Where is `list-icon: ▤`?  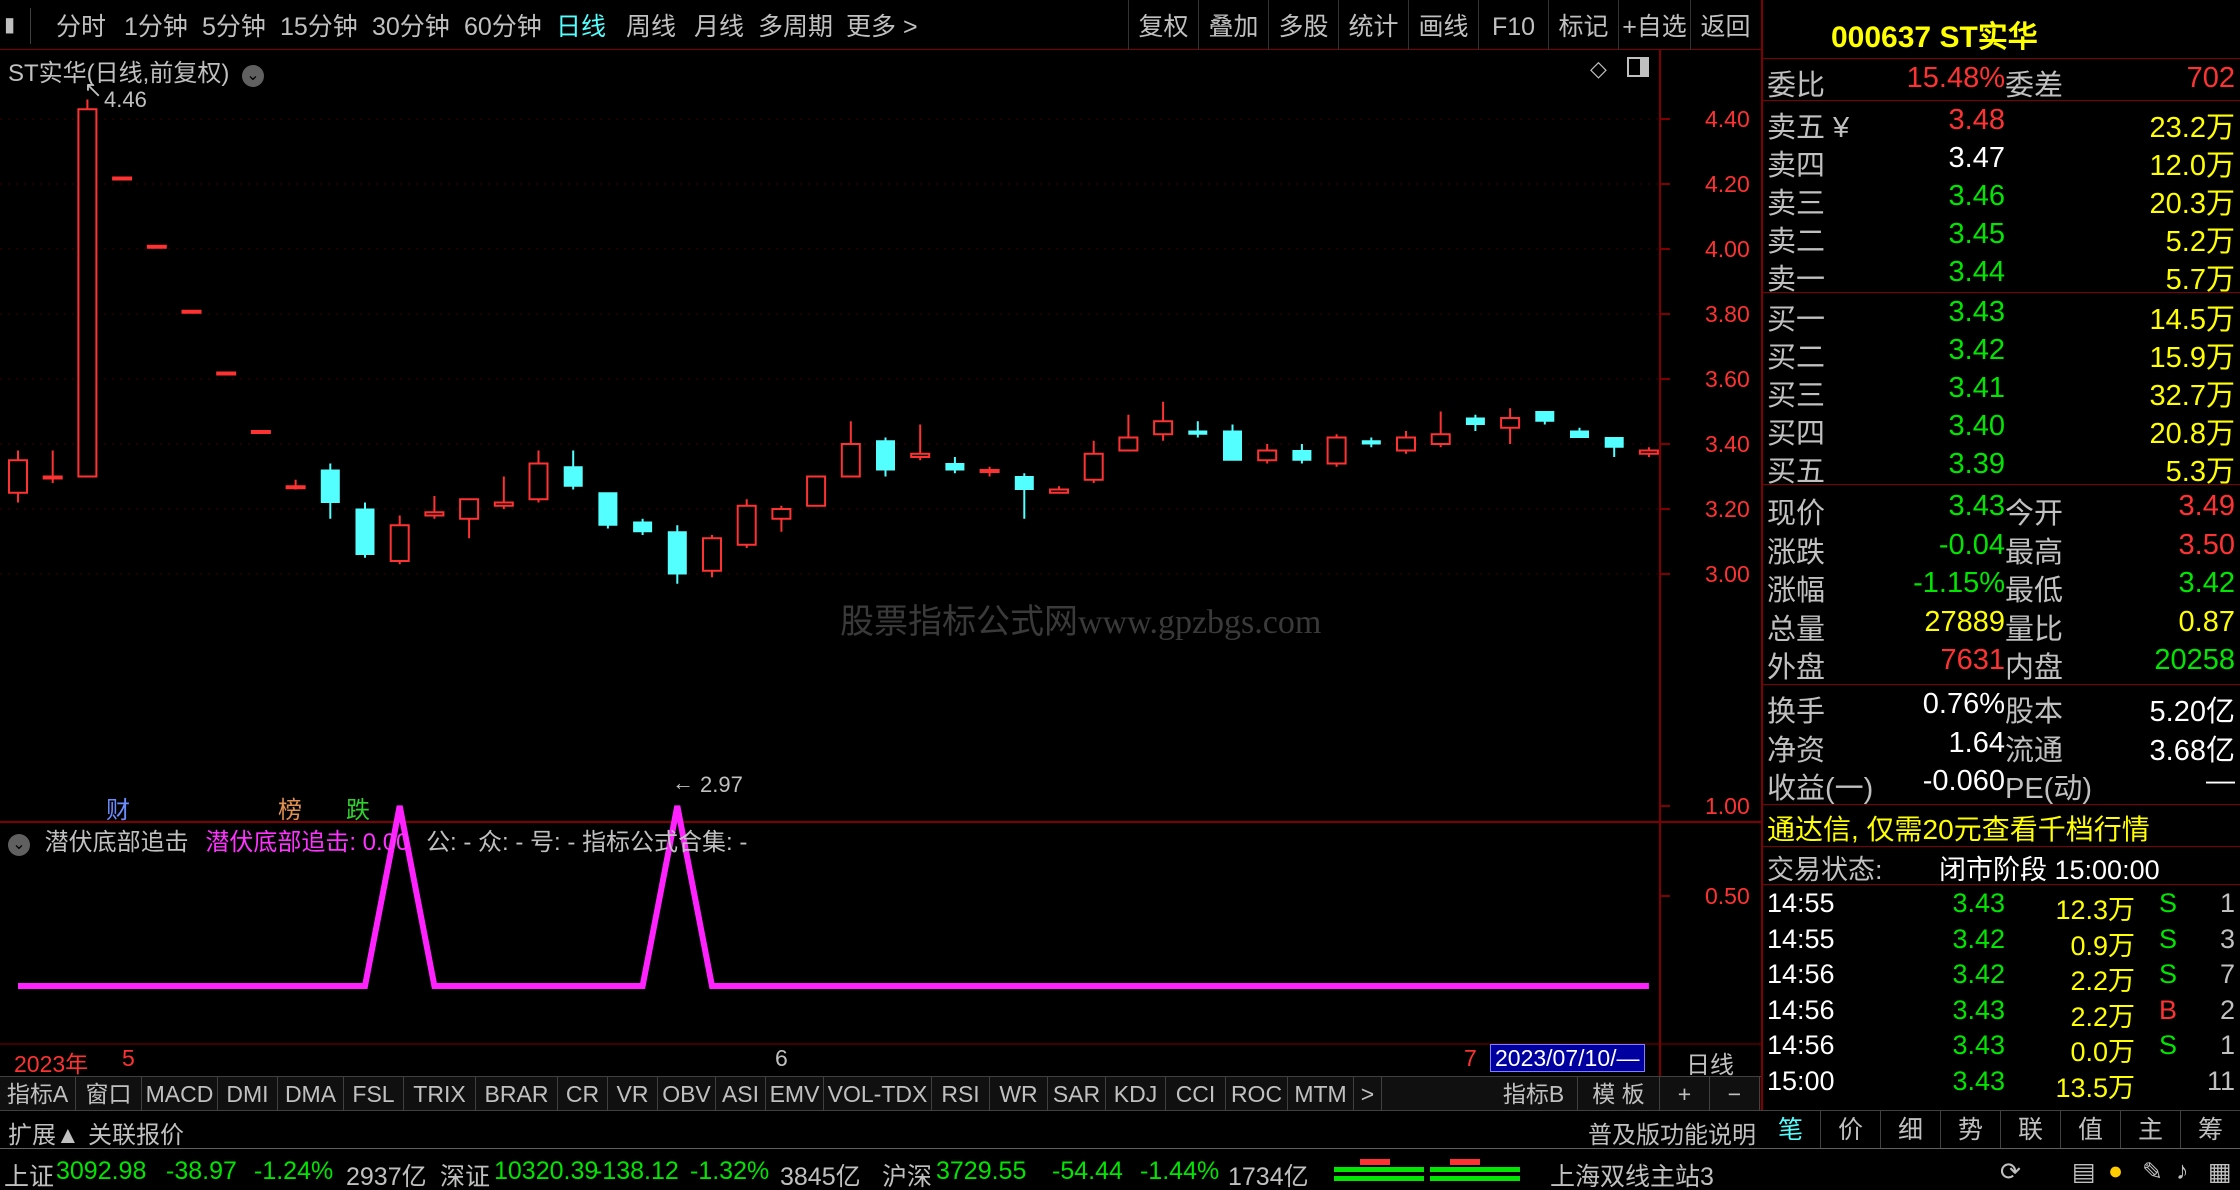
list-icon: ▤ is located at coordinates (2084, 1172).